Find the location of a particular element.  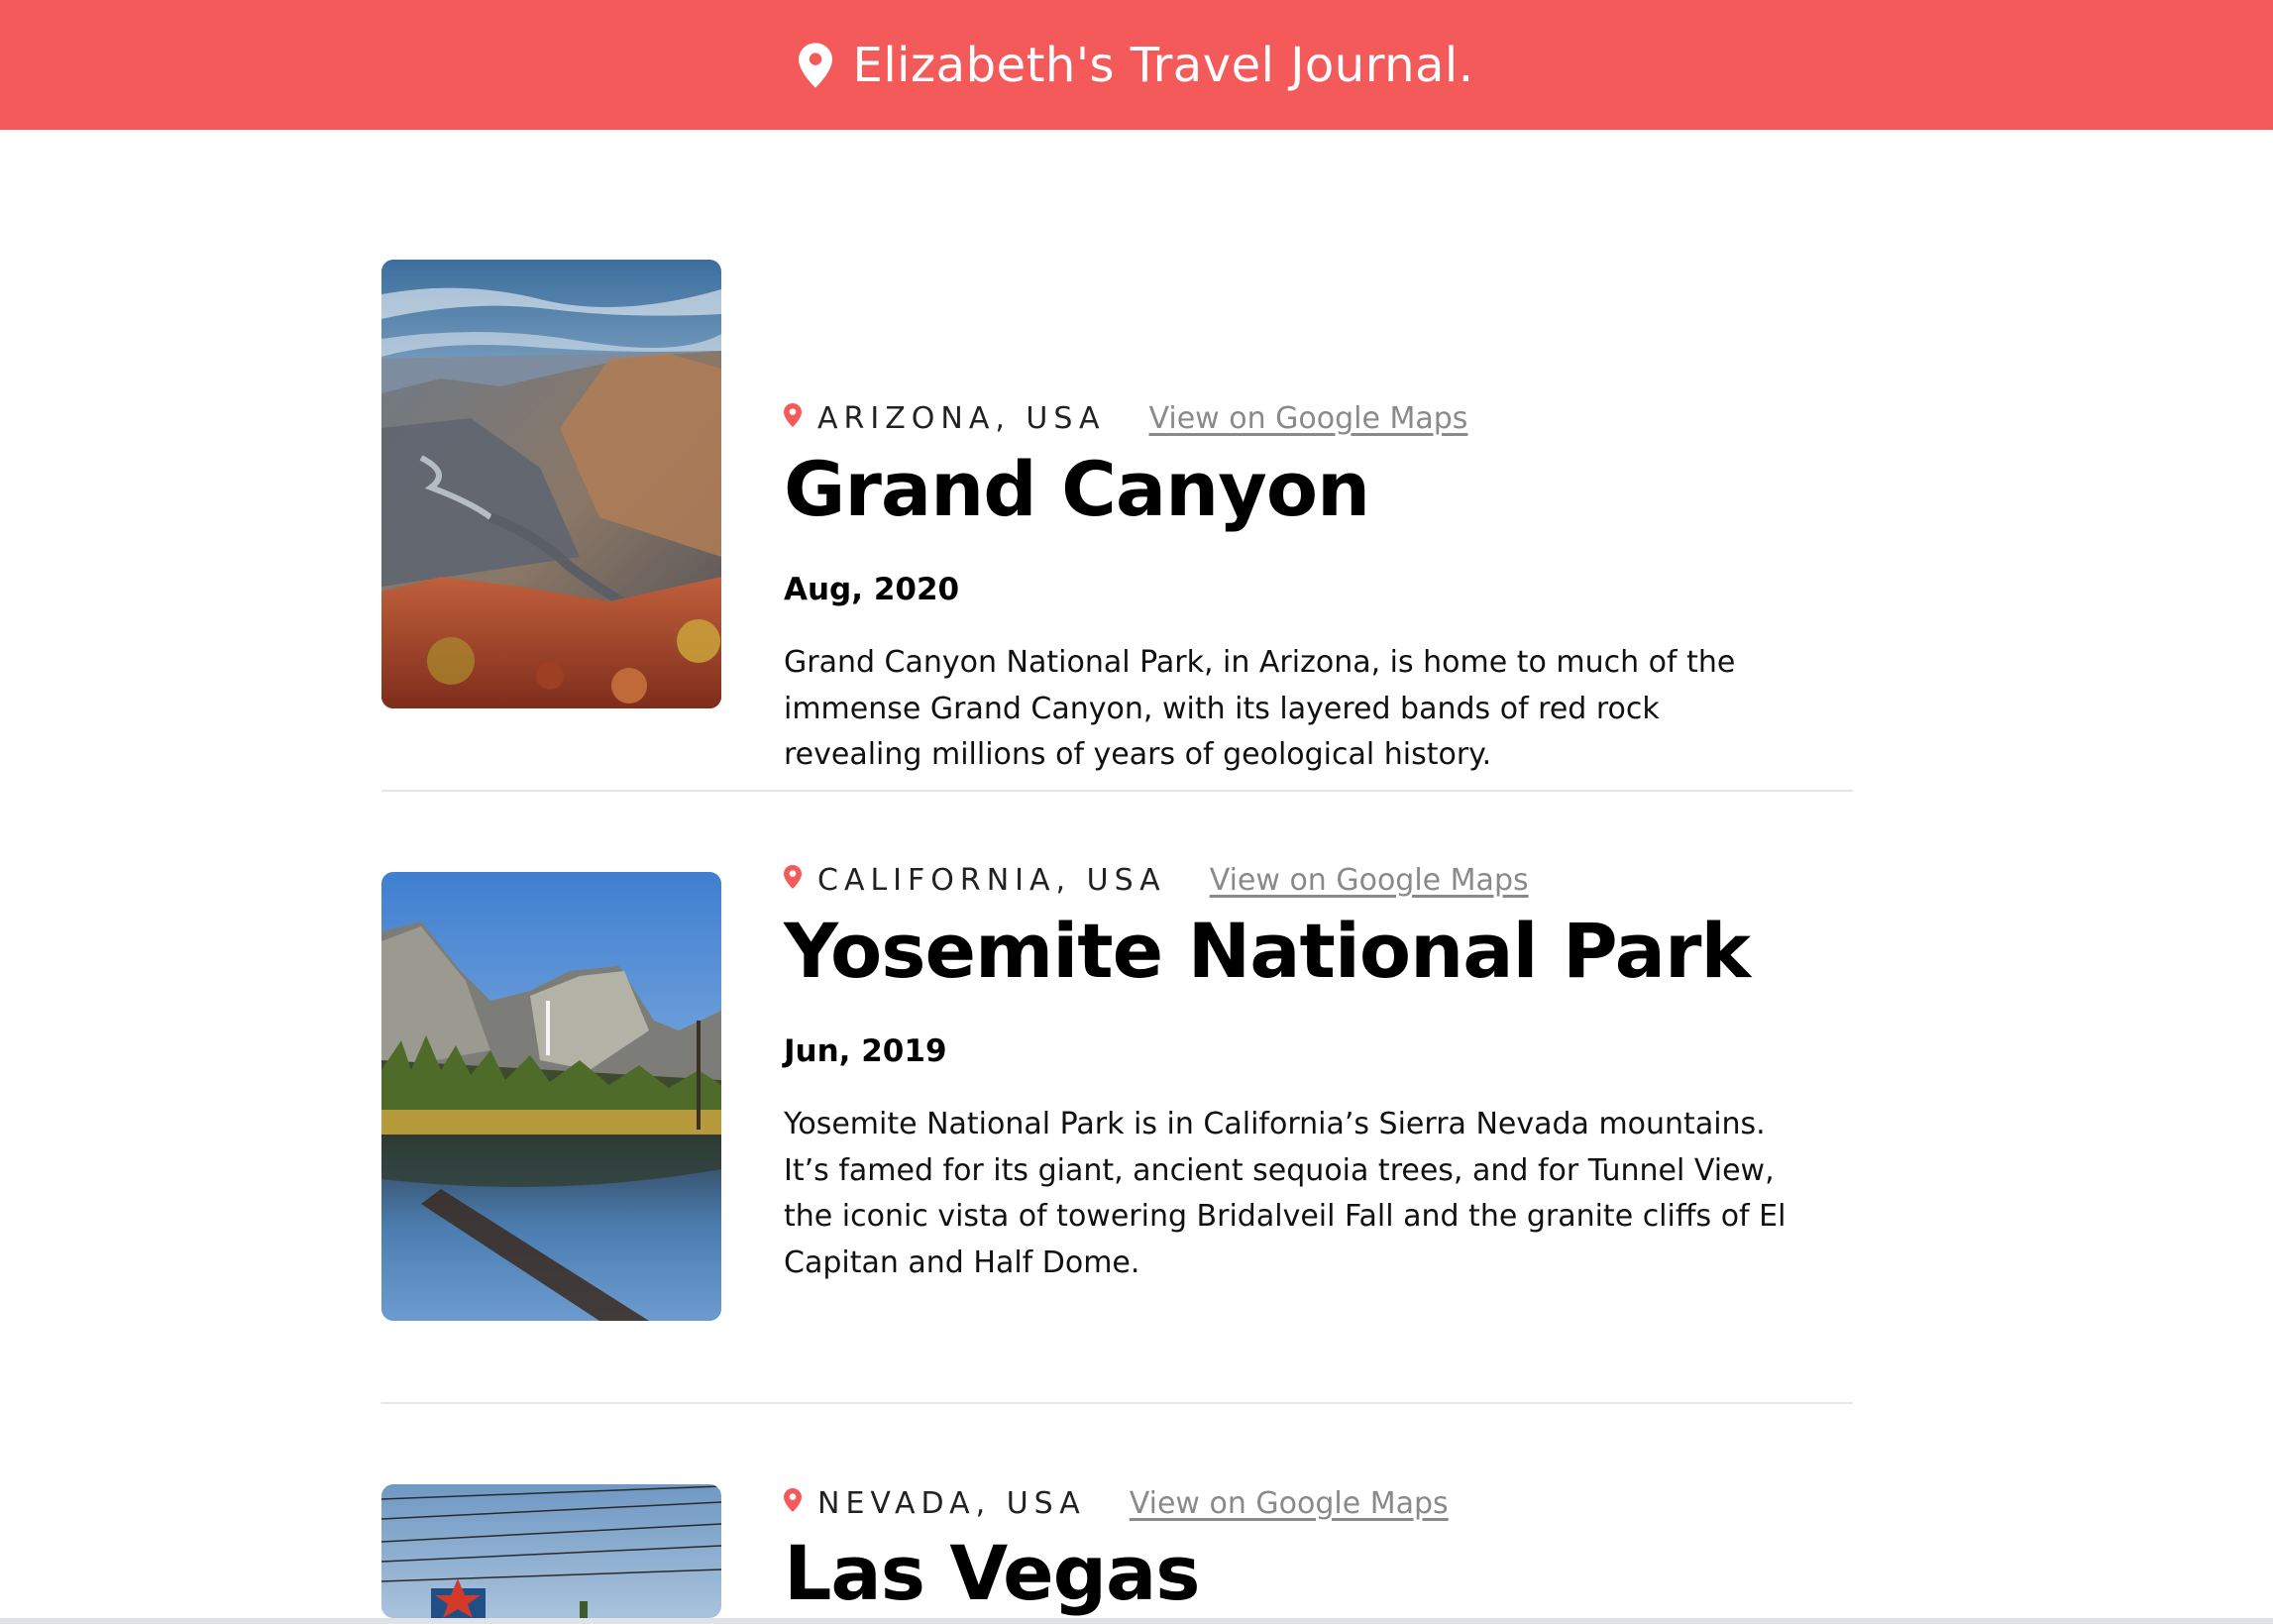

entry-date: Jun, 2019 is located at coordinates (865, 1051).